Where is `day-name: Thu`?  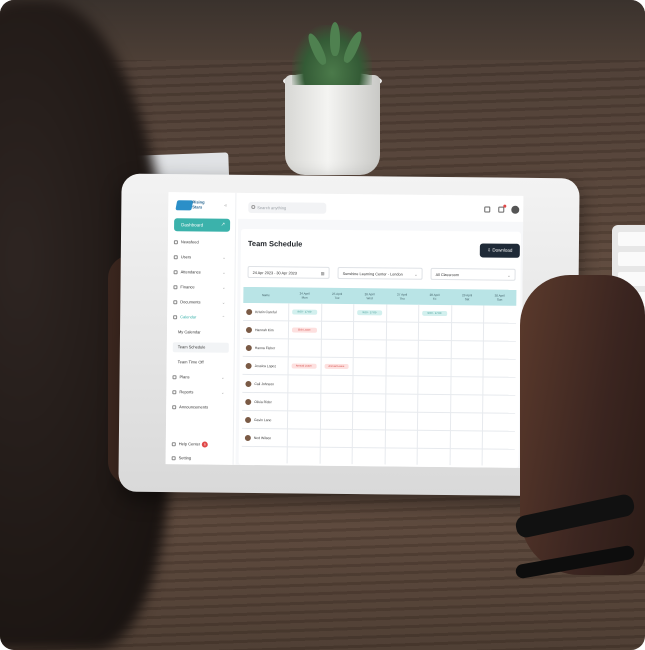
day-name: Thu is located at coordinates (402, 298).